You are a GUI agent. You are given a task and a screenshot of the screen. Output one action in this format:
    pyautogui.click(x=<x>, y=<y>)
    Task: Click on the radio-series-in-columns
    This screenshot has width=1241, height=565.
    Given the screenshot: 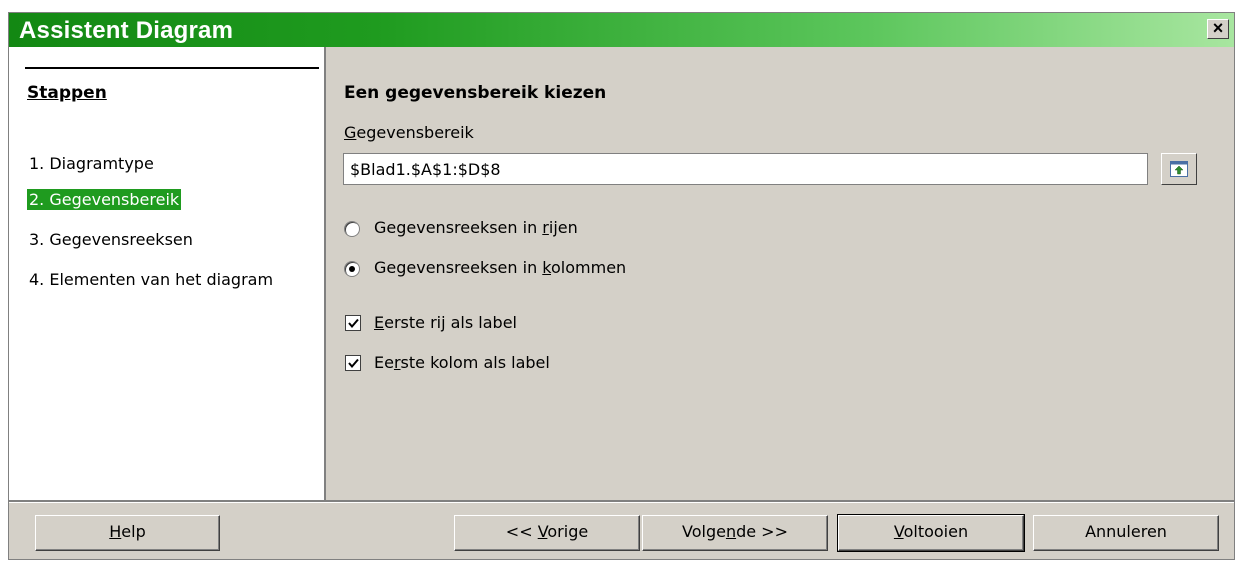 What is the action you would take?
    pyautogui.click(x=352, y=269)
    